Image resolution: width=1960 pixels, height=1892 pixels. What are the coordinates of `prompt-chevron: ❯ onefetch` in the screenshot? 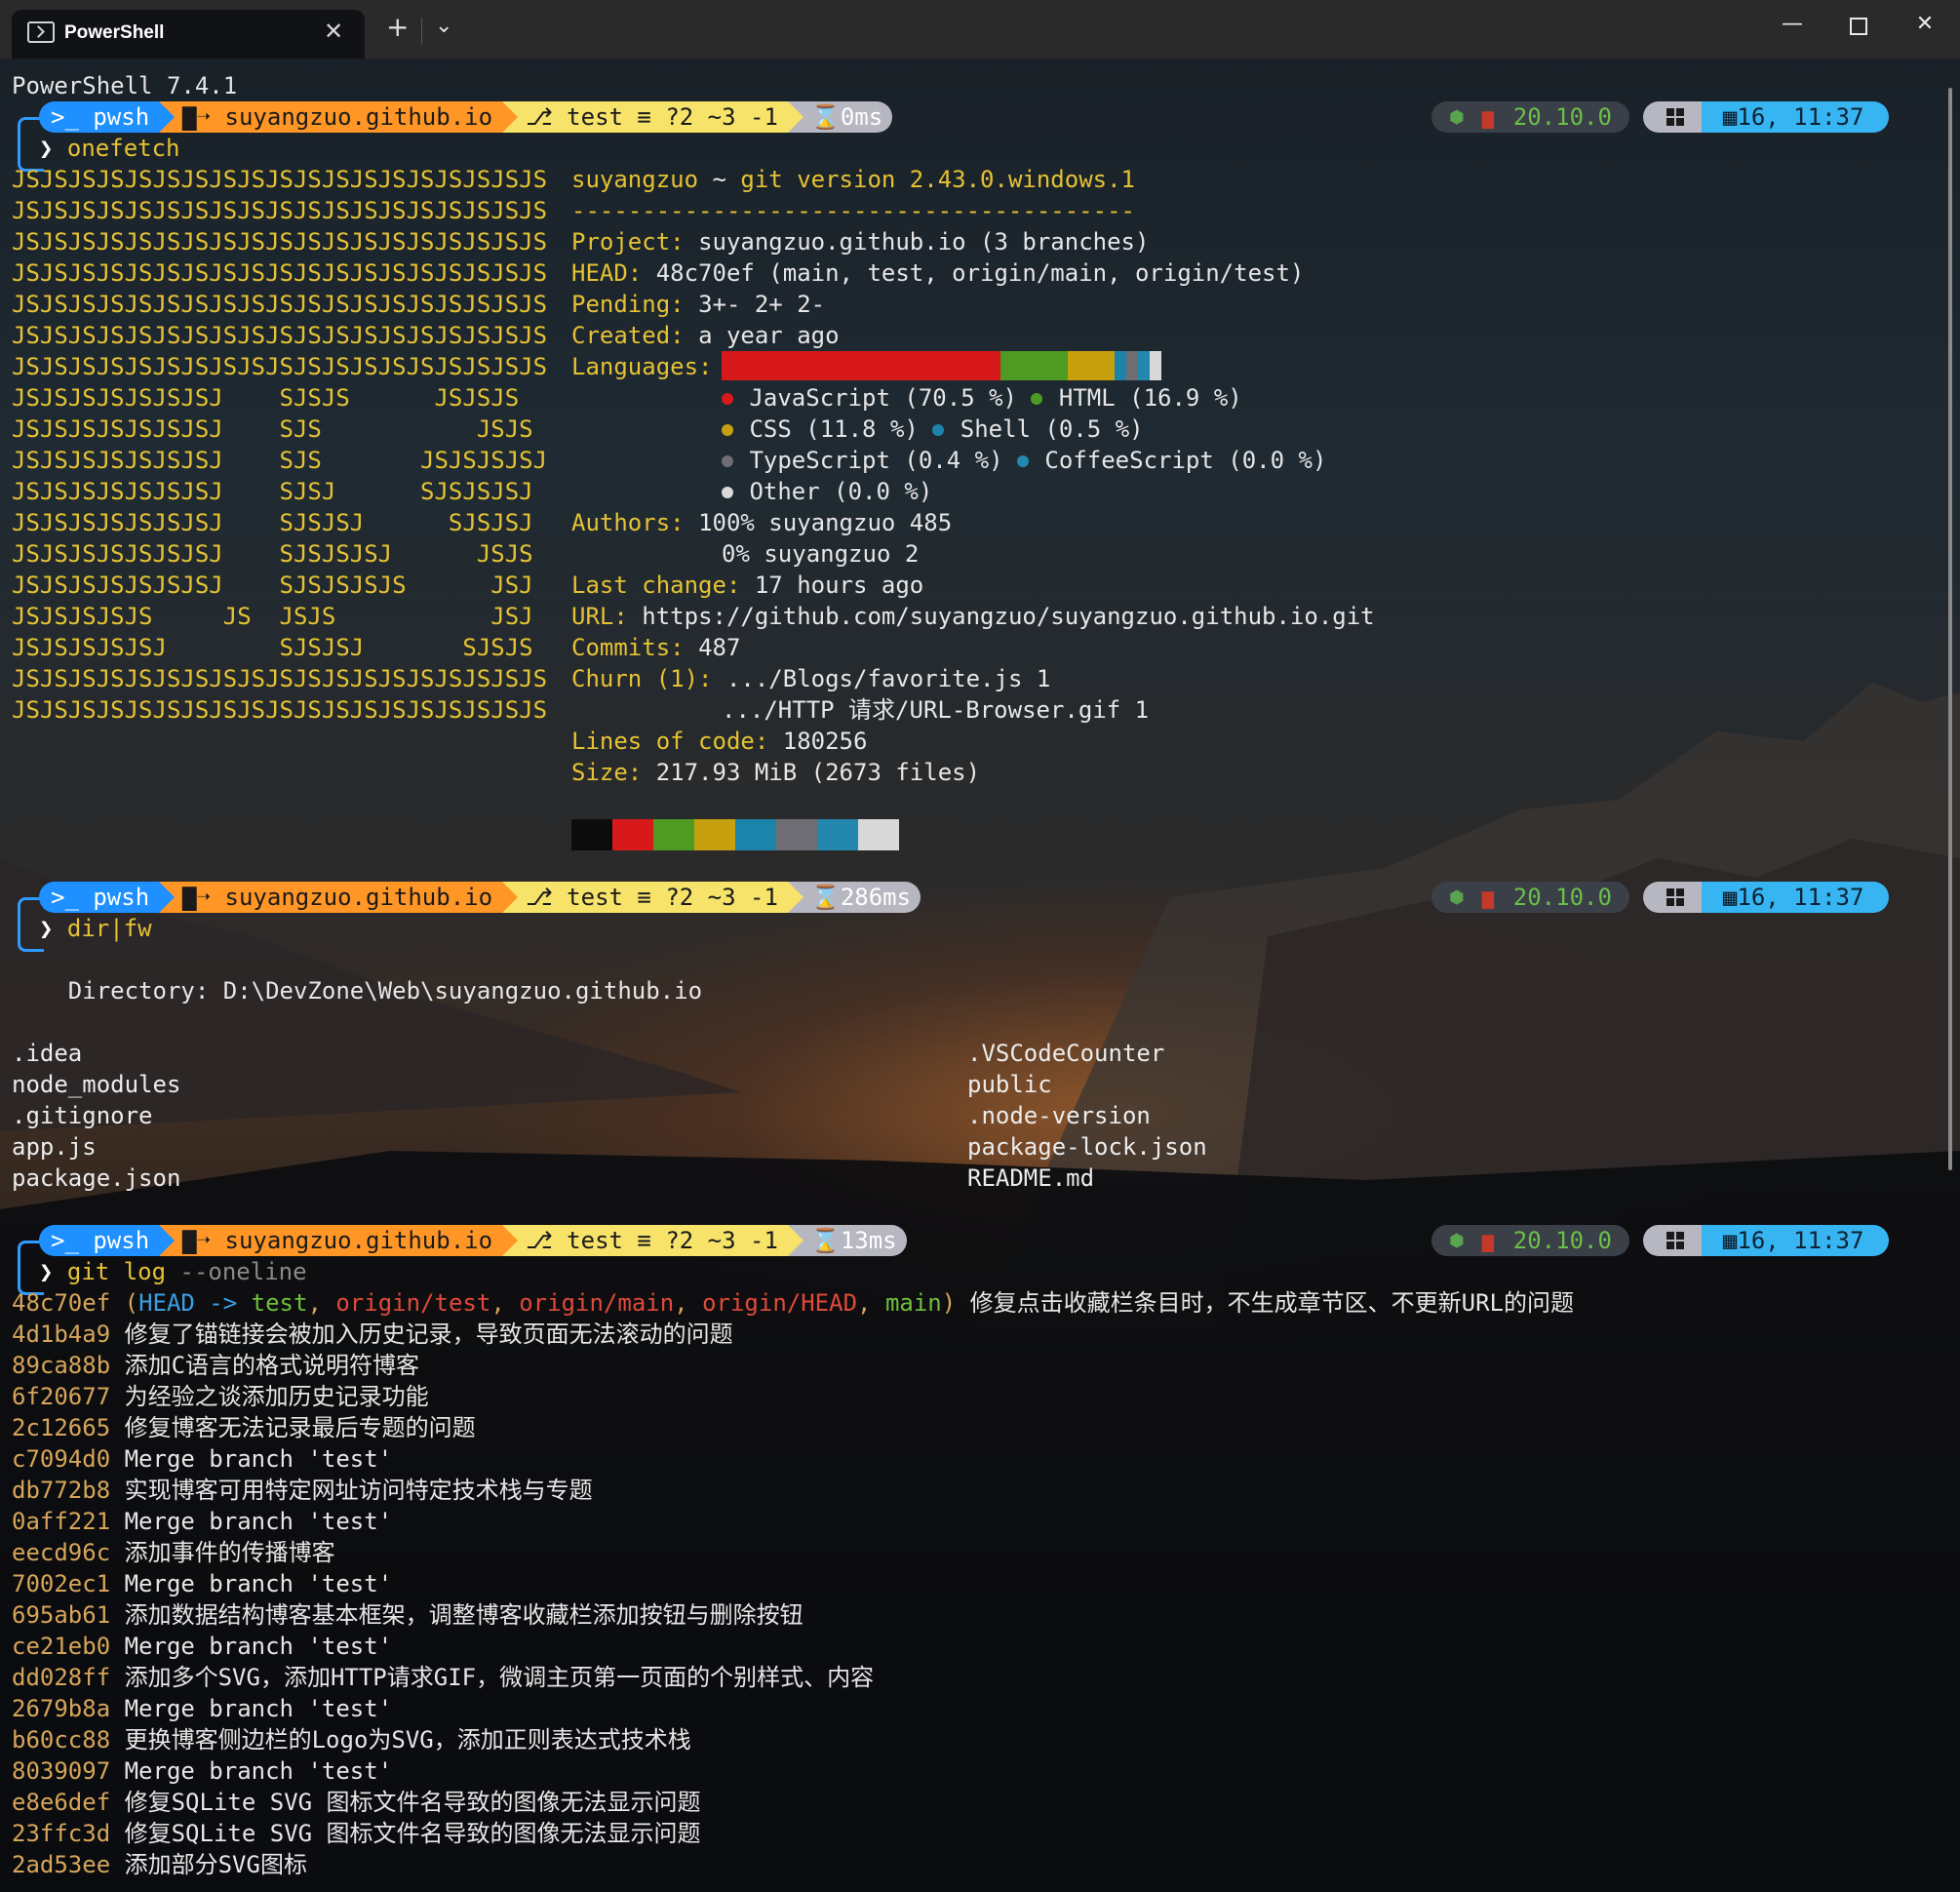 It's located at (109, 148).